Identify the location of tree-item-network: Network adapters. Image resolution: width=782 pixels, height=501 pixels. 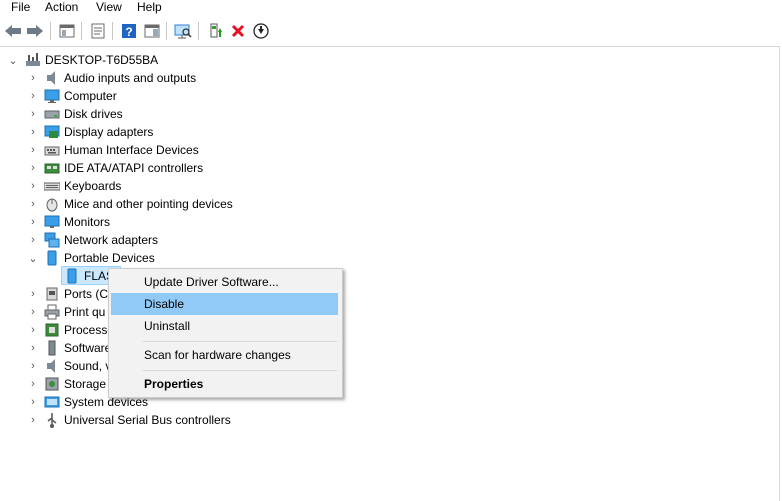
(101, 240).